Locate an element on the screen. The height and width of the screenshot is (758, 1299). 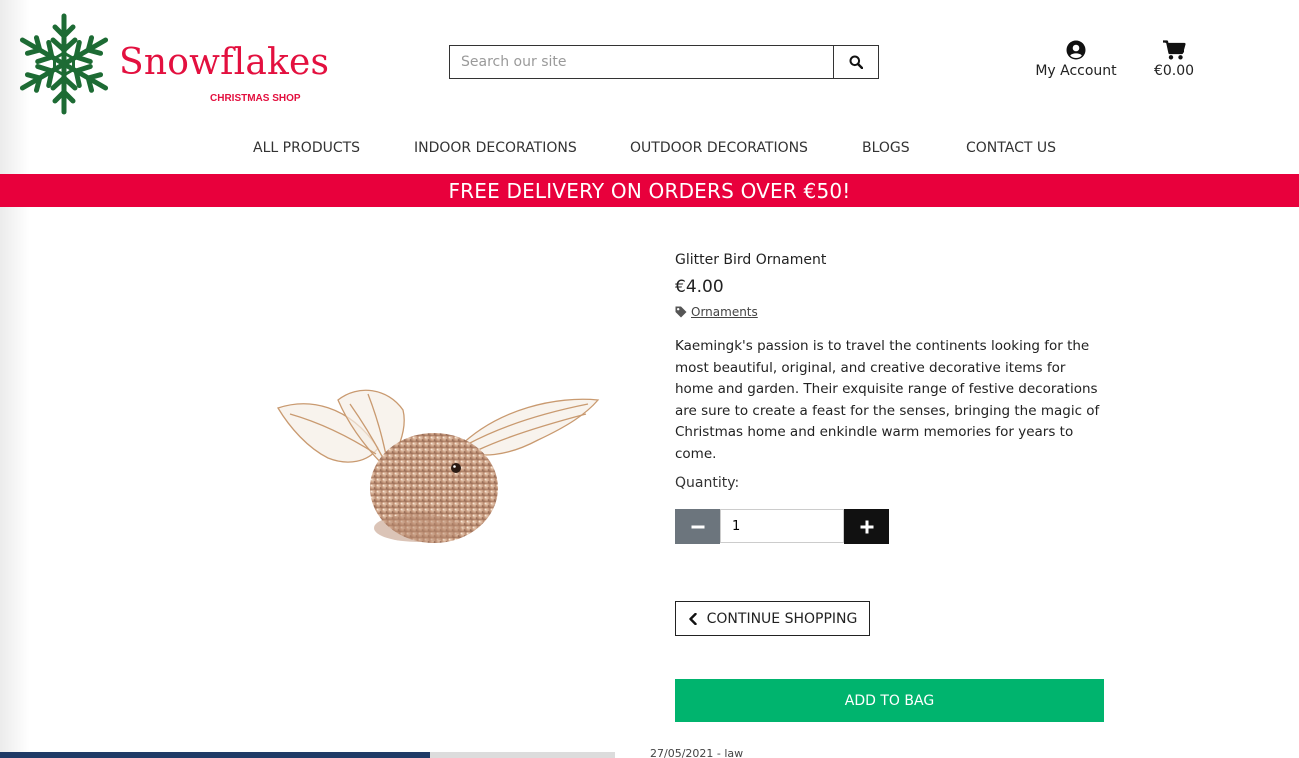
my-account-link: My Account is located at coordinates (1076, 59).